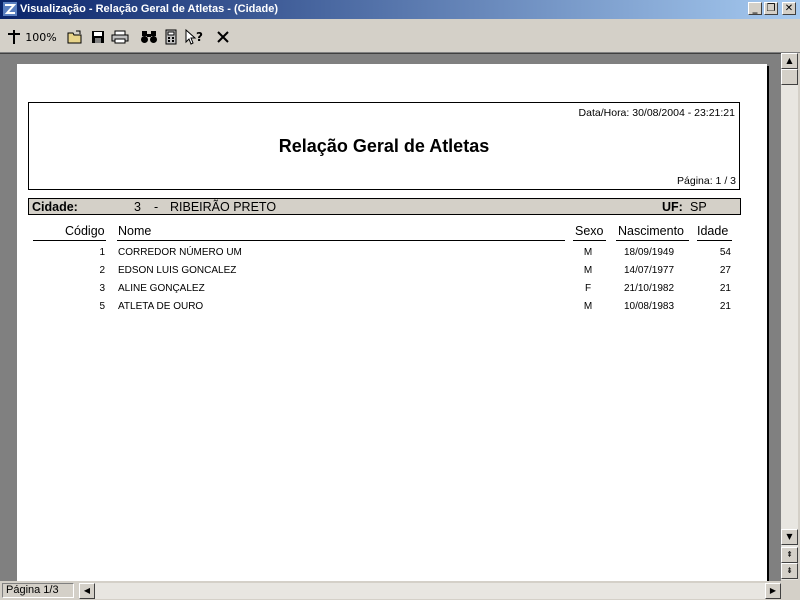  What do you see at coordinates (789, 61) in the screenshot?
I see `scroll-up-button: ▲` at bounding box center [789, 61].